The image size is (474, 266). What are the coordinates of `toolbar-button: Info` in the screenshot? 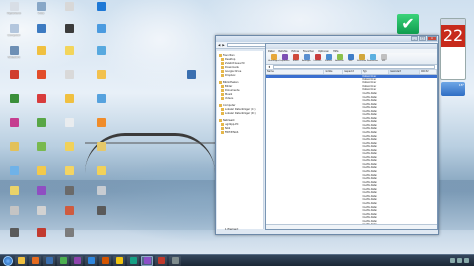 It's located at (350, 59).